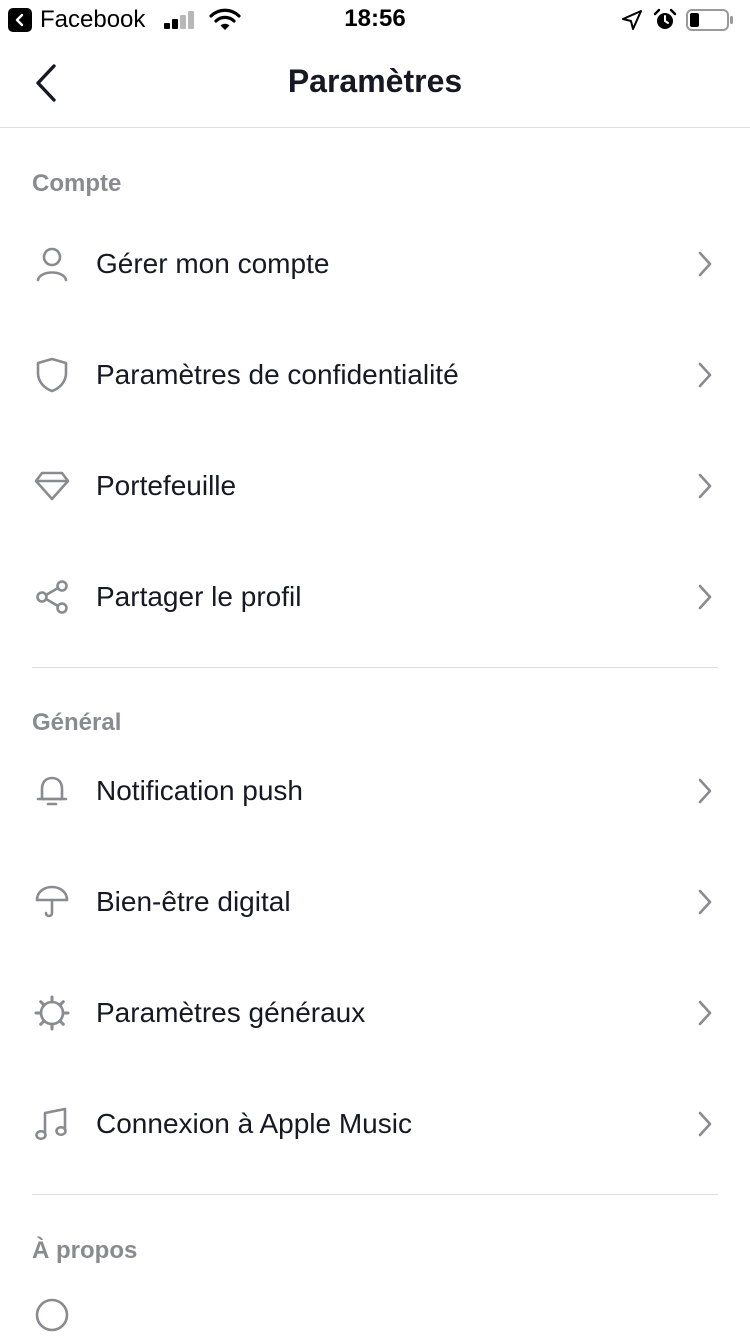 This screenshot has height=1337, width=750. Describe the element at coordinates (85, 1250) in the screenshot. I see `section-header-about: À propos` at that location.